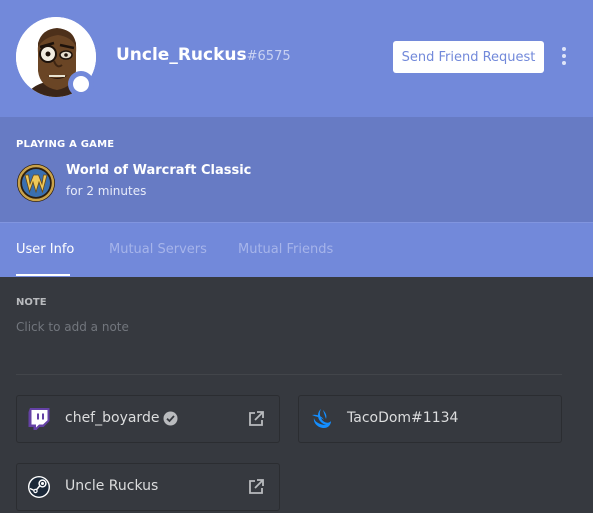 Image resolution: width=593 pixels, height=513 pixels. Describe the element at coordinates (468, 57) in the screenshot. I see `send-friend-request-button: Send Friend Request` at that location.